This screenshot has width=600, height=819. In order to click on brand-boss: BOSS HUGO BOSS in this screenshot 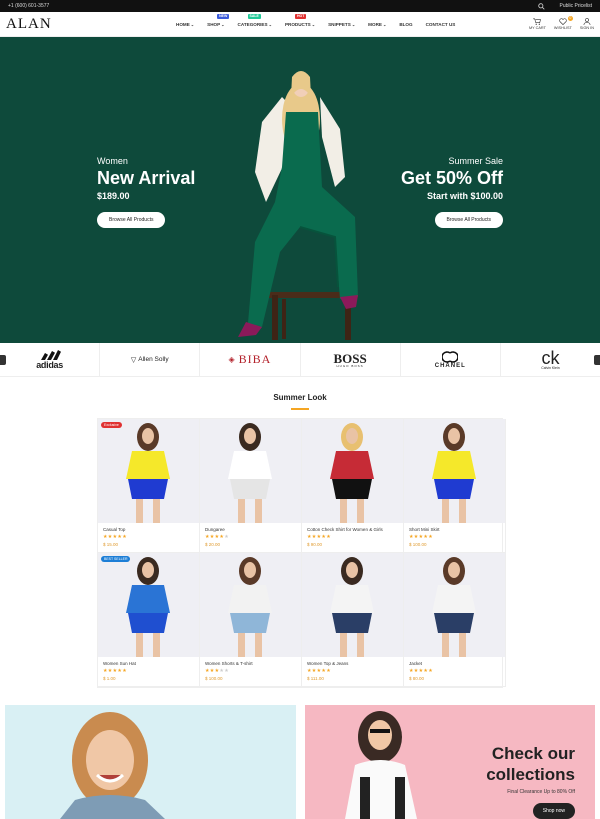, I will do `click(351, 359)`.